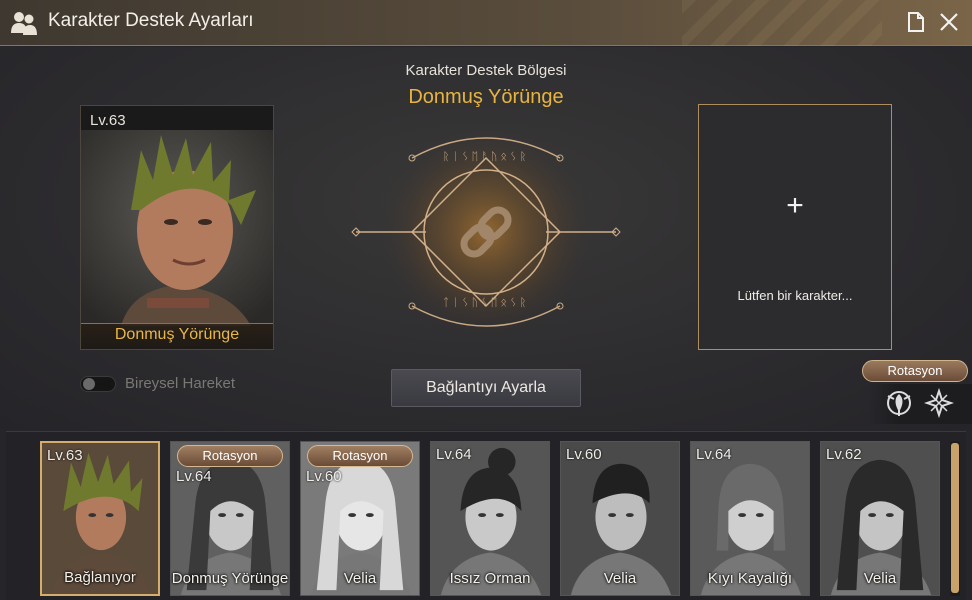 This screenshot has height=600, width=972. Describe the element at coordinates (100, 577) in the screenshot. I see `character-name: Bağlanıyor` at that location.